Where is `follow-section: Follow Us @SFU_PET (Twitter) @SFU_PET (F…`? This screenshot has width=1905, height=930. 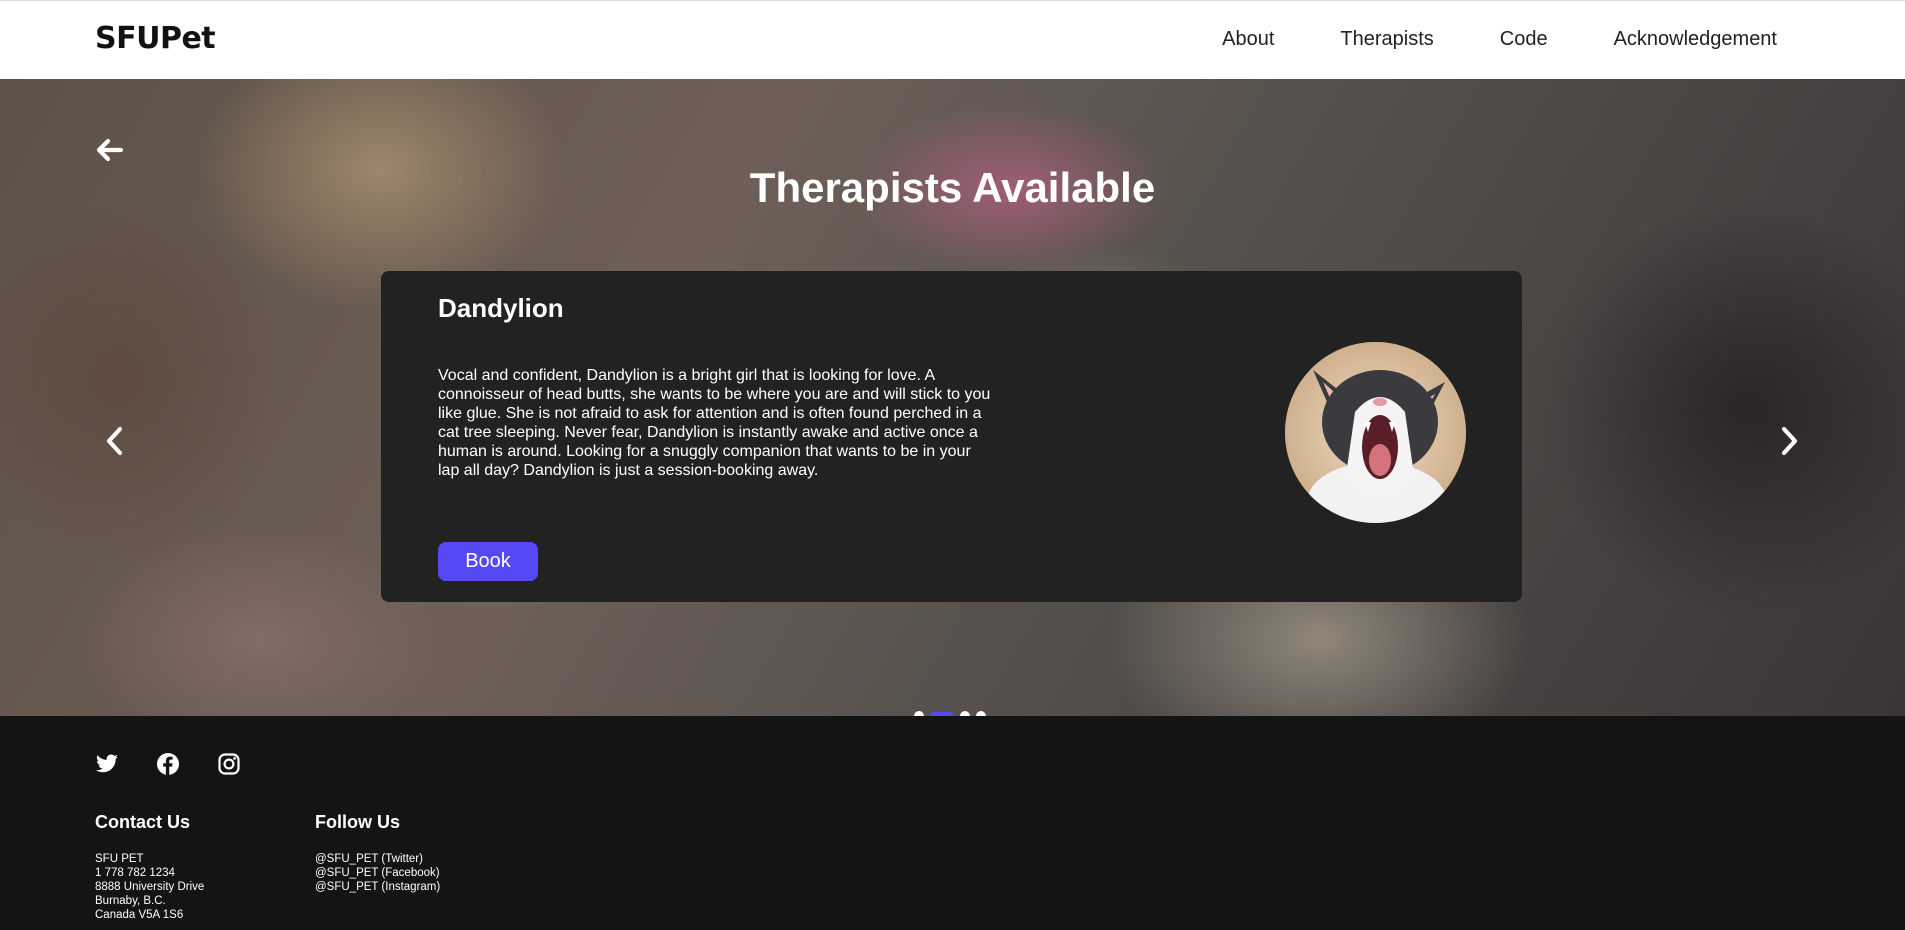 follow-section: Follow Us @SFU_PET (Twitter) @SFU_PET (F… is located at coordinates (377, 853).